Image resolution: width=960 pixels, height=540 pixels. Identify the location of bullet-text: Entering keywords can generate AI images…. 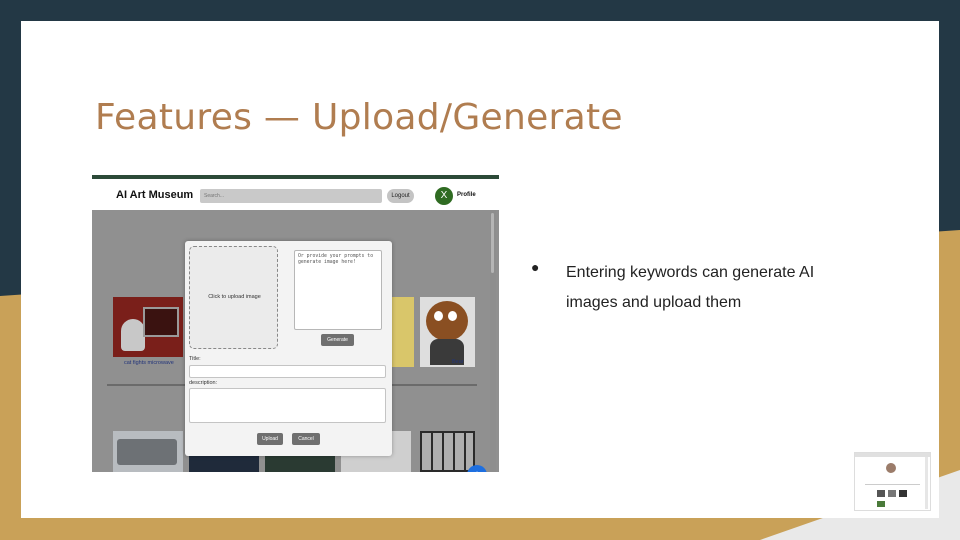
(690, 287).